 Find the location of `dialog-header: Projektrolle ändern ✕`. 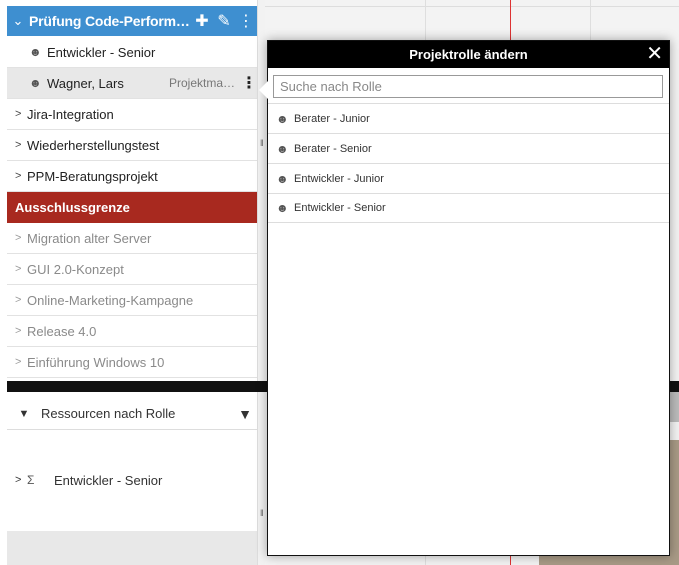

dialog-header: Projektrolle ändern ✕ is located at coordinates (468, 54).